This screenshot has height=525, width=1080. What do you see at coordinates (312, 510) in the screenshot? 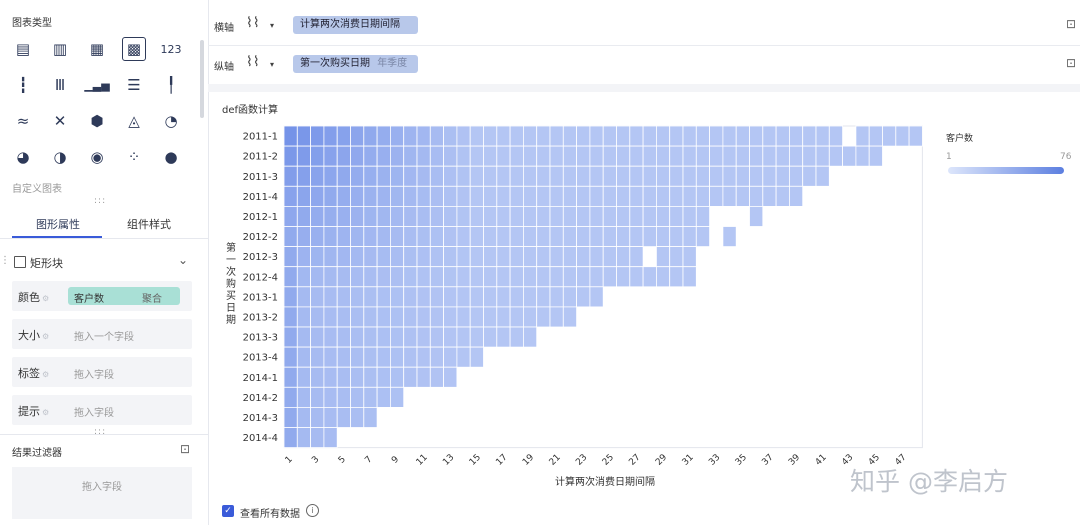
I see `info-icon: i` at bounding box center [312, 510].